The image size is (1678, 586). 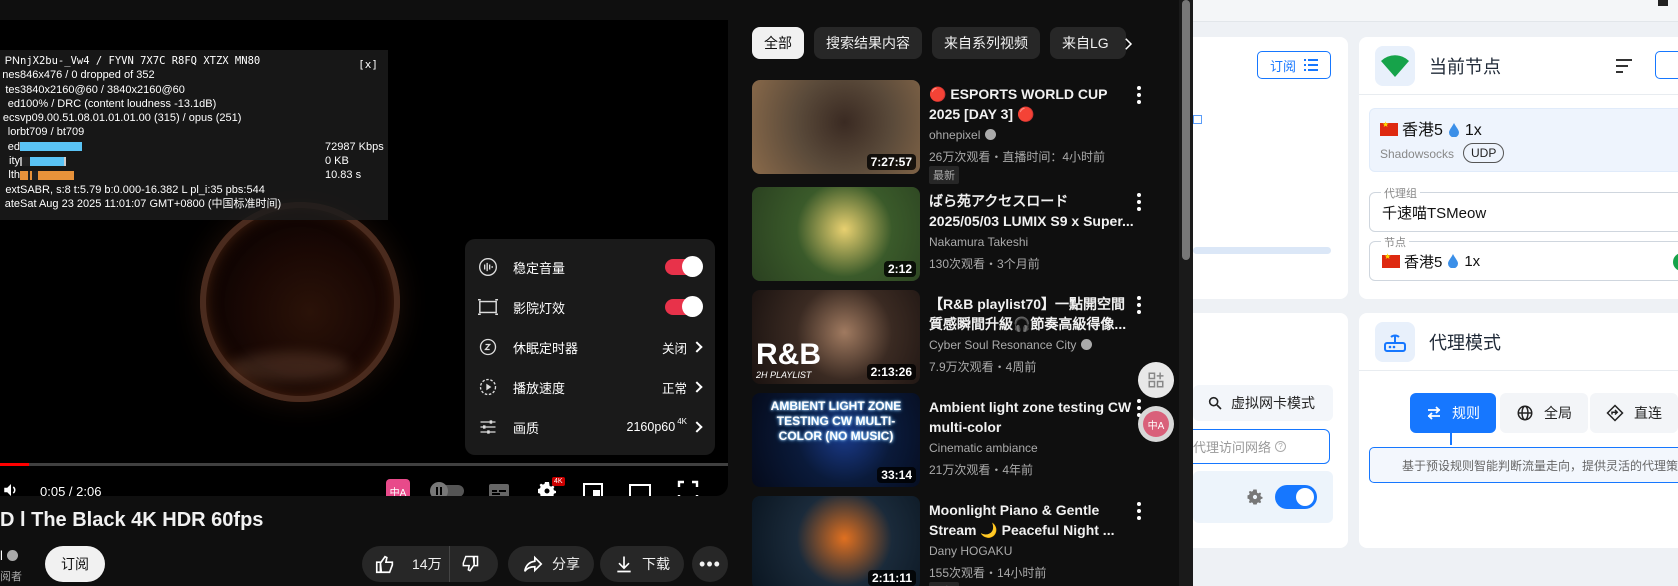 What do you see at coordinates (1263, 403) in the screenshot?
I see `tun-mode-button: 虚拟网卡模式` at bounding box center [1263, 403].